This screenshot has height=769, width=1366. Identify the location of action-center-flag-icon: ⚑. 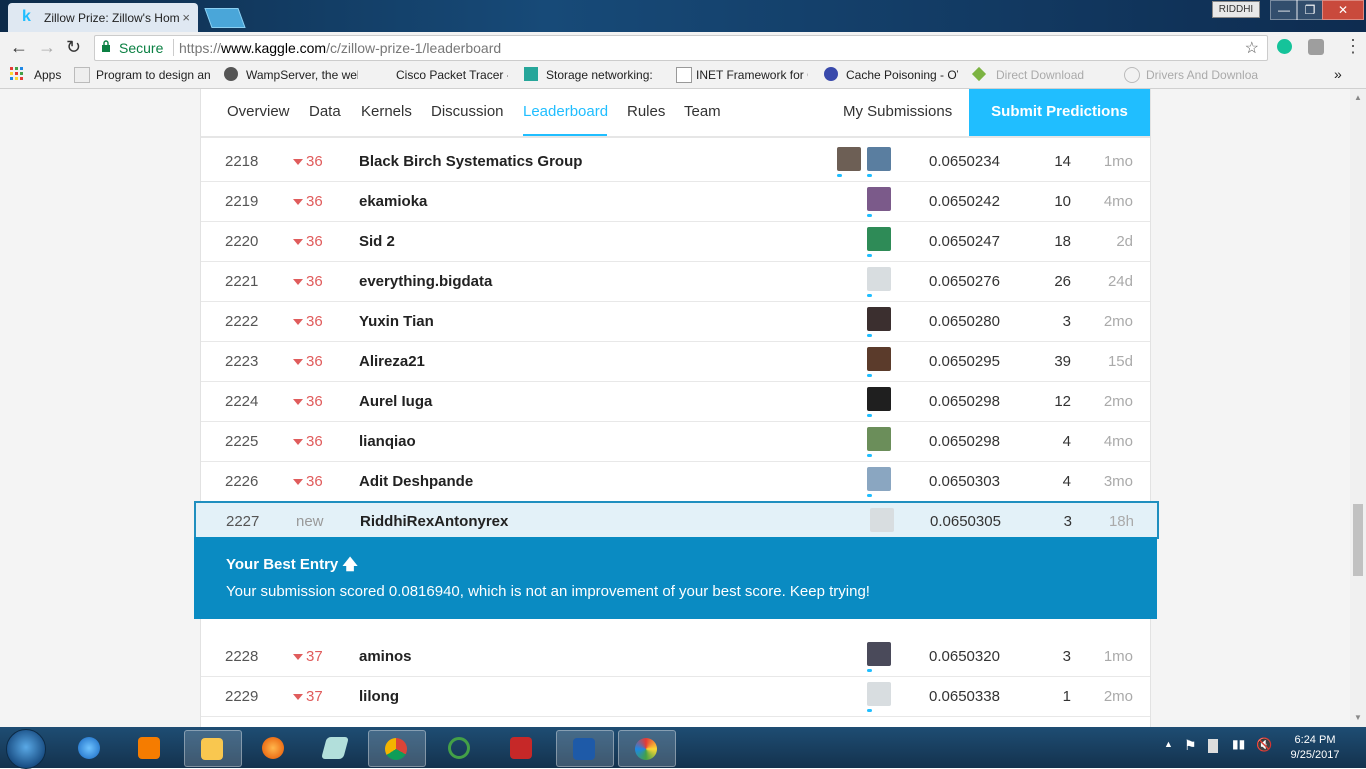
(1190, 745).